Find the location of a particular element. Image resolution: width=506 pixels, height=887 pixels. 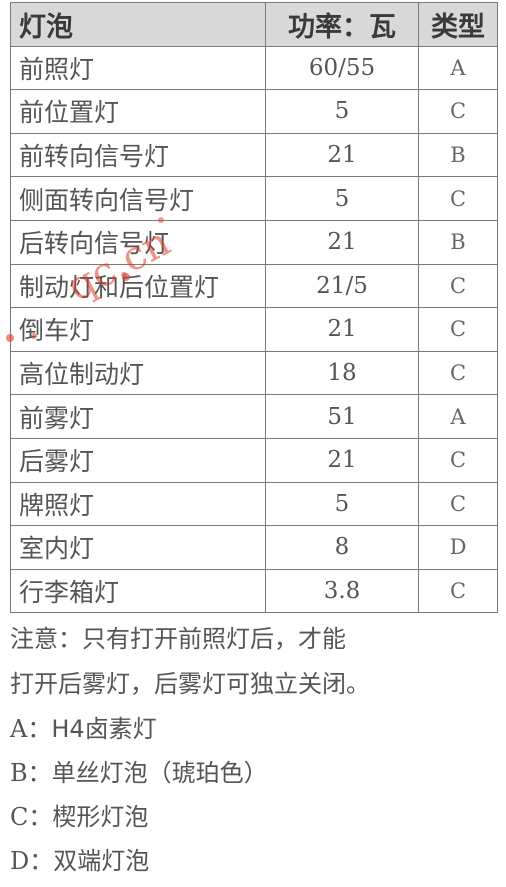

table-row: 倒车灯 21 C is located at coordinates (254, 329).